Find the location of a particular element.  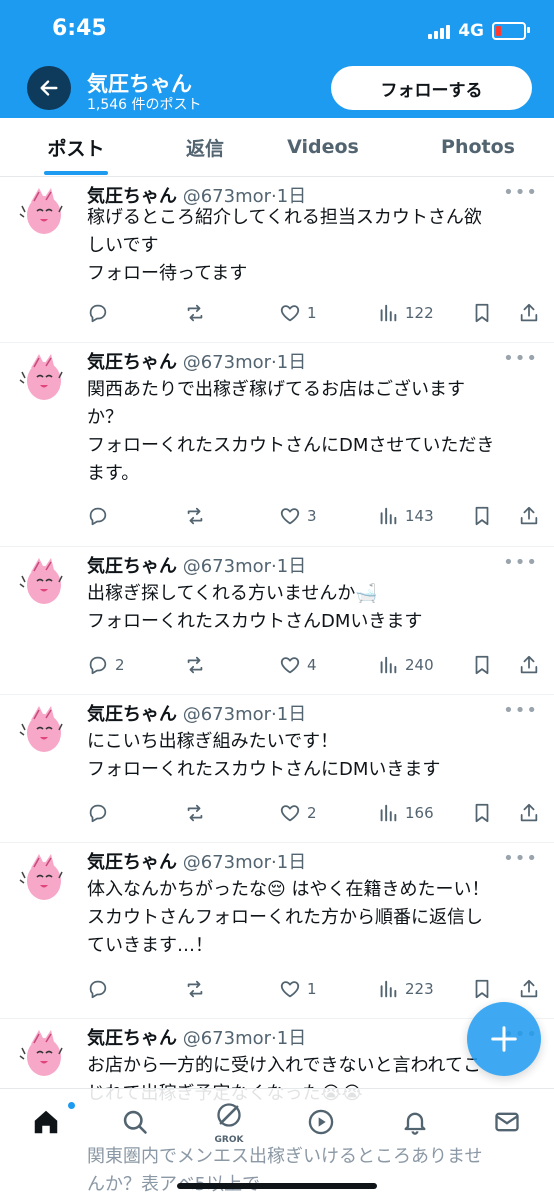

grok-icon is located at coordinates (229, 1115).